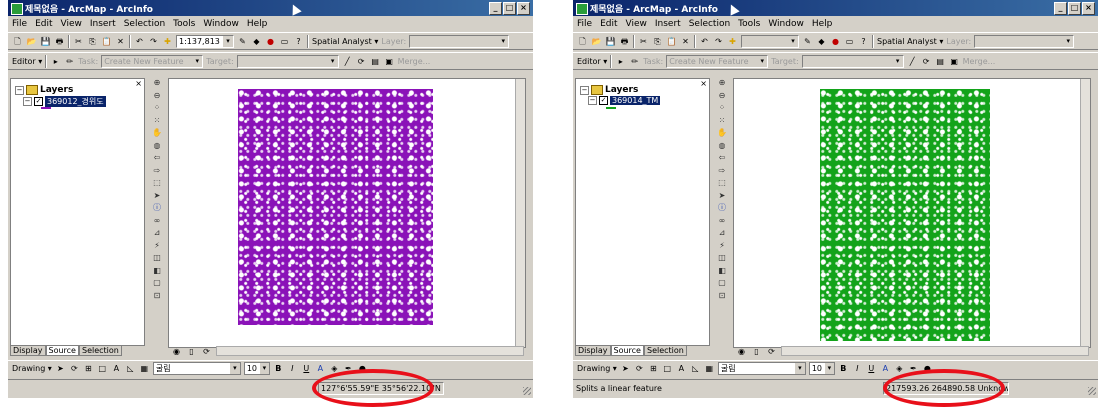 This screenshot has width=1101, height=407. What do you see at coordinates (157, 296) in the screenshot?
I see `viewer-icon: ⊡` at bounding box center [157, 296].